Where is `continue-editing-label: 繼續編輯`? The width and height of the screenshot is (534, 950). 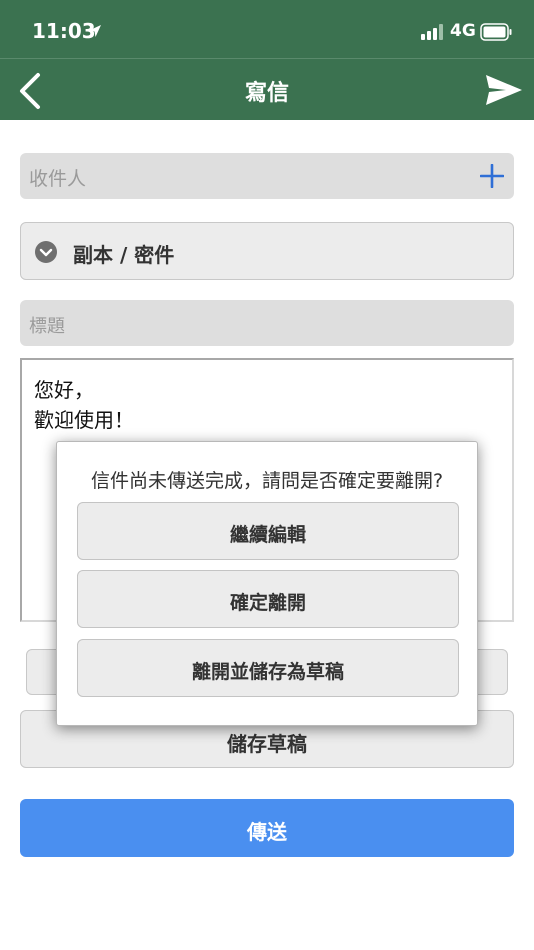 continue-editing-label: 繼續編輯 is located at coordinates (267, 535).